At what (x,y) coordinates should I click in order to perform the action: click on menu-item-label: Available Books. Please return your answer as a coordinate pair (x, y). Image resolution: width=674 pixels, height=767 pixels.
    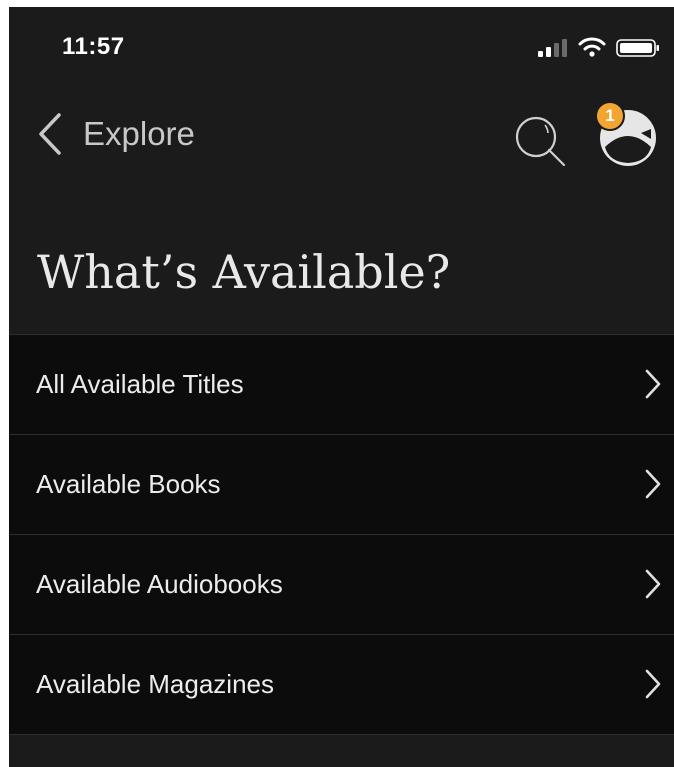
    Looking at the image, I should click on (128, 484).